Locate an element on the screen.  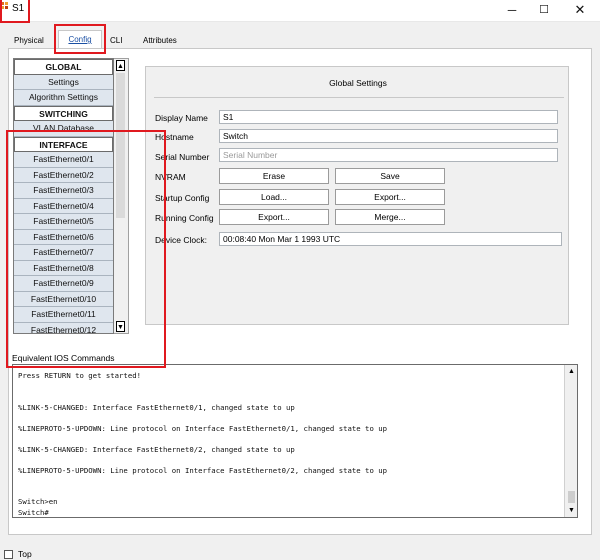
nav-item-algorithm-settings: Algorithm Settings is located at coordinates (63, 98).